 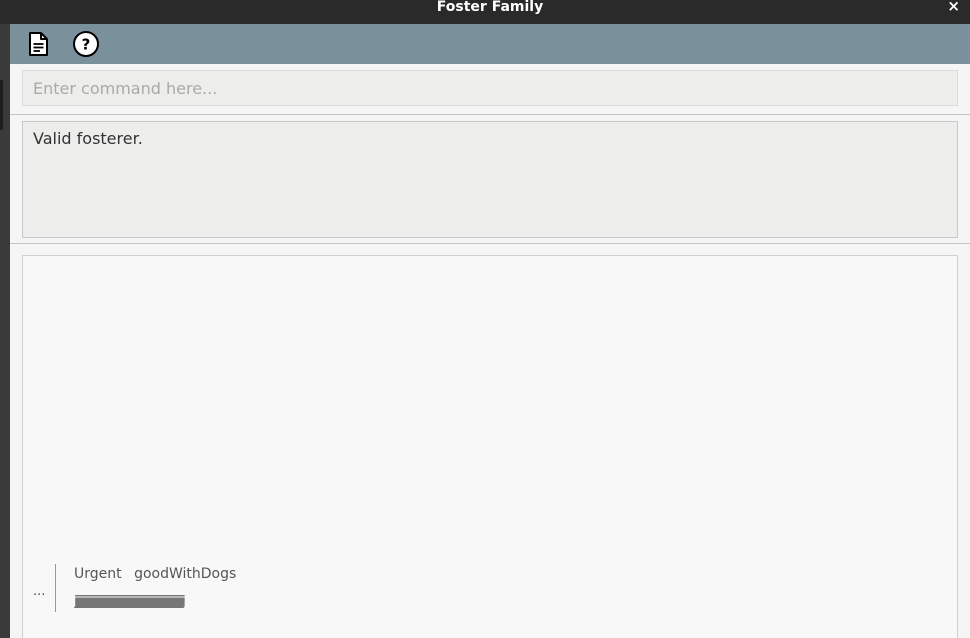 I want to click on menu-bar: ?, so click(x=490, y=44).